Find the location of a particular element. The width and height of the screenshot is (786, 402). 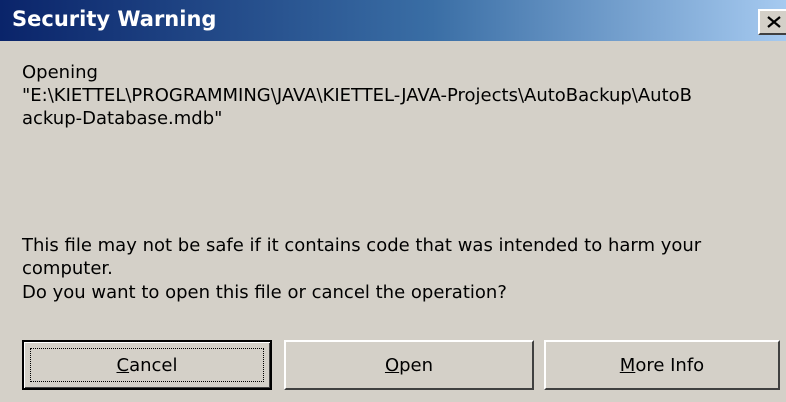

cancel-button-label: Cancel is located at coordinates (147, 365).